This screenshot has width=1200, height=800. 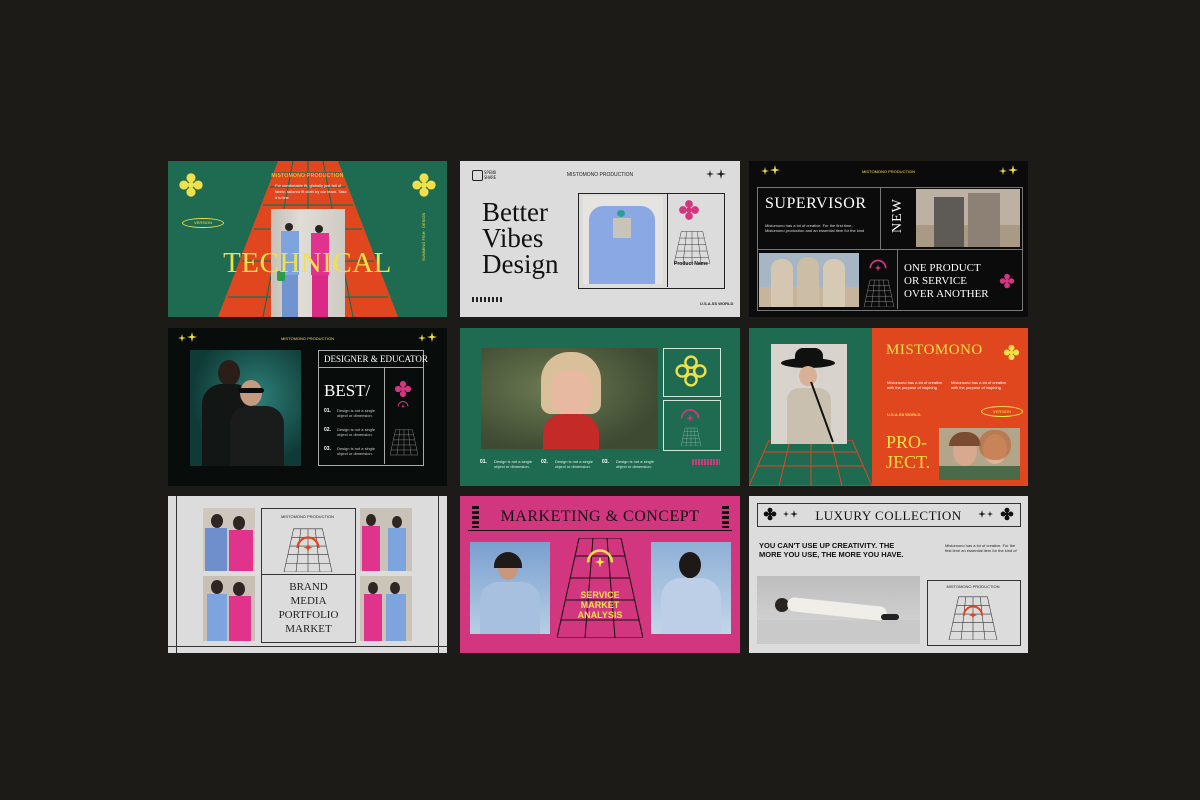 I want to click on headline: Better Vibes Design, so click(x=520, y=238).